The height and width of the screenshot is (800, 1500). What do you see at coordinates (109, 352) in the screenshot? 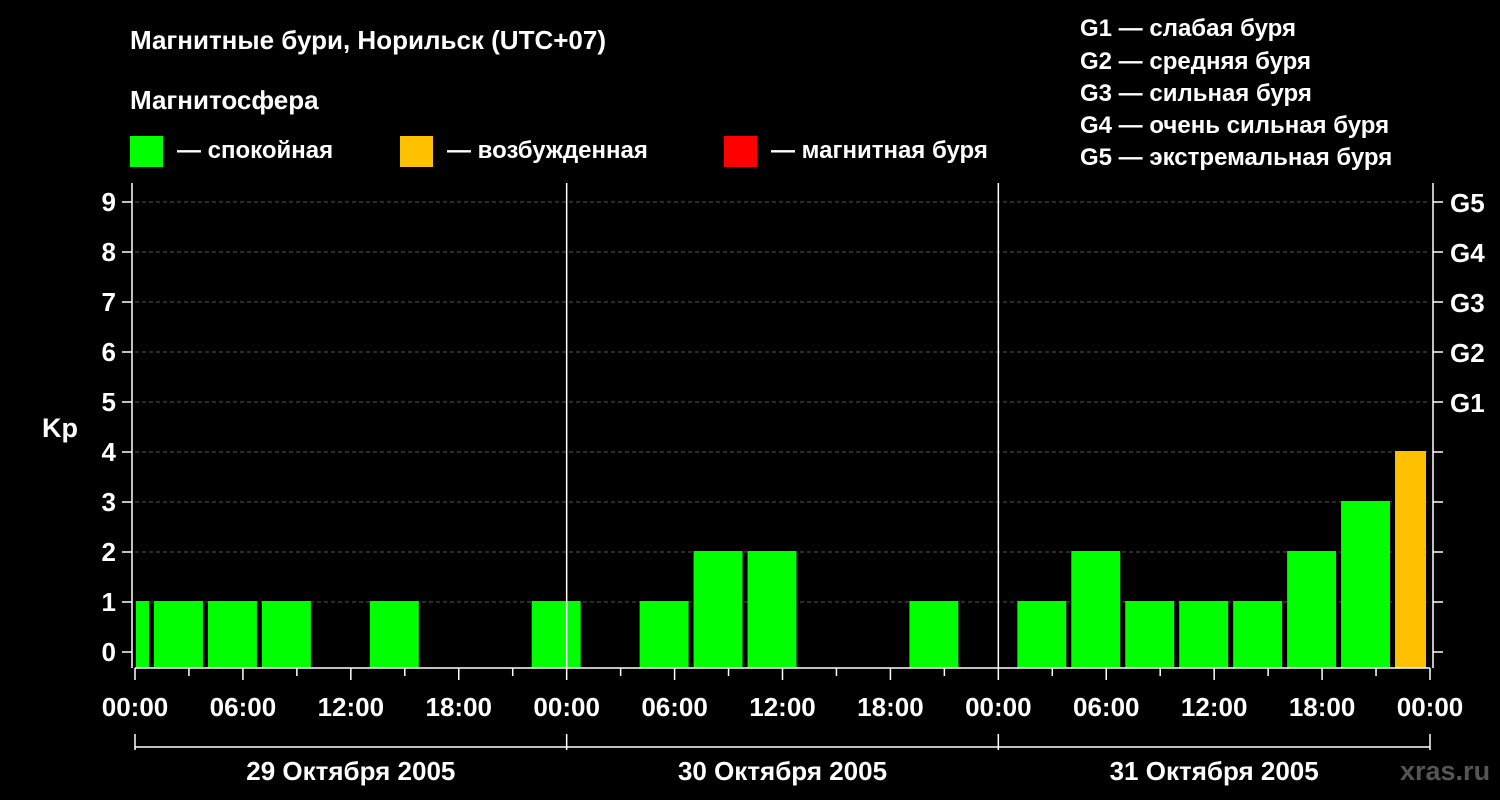
I see `y-tick-label-6: 6` at bounding box center [109, 352].